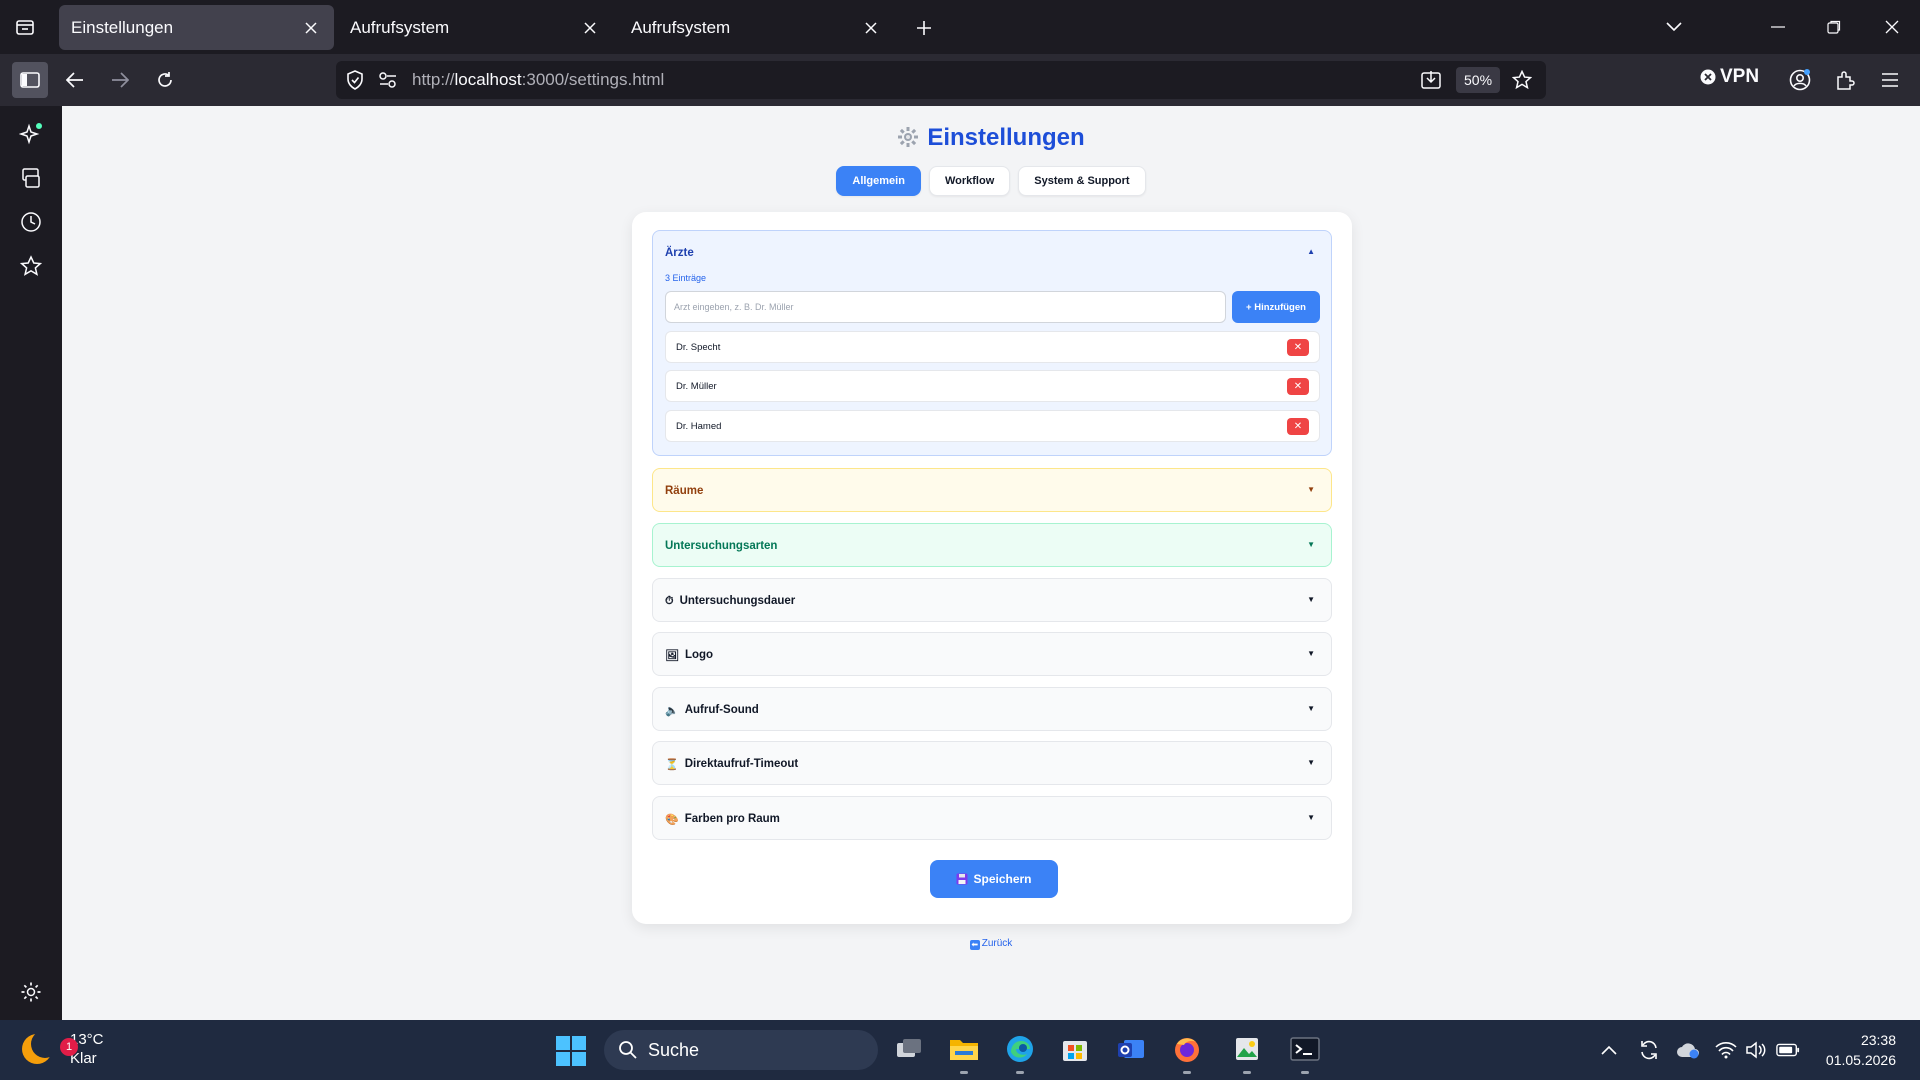 Image resolution: width=1920 pixels, height=1080 pixels. Describe the element at coordinates (1020, 1053) in the screenshot. I see `edge-browser-icon` at that location.